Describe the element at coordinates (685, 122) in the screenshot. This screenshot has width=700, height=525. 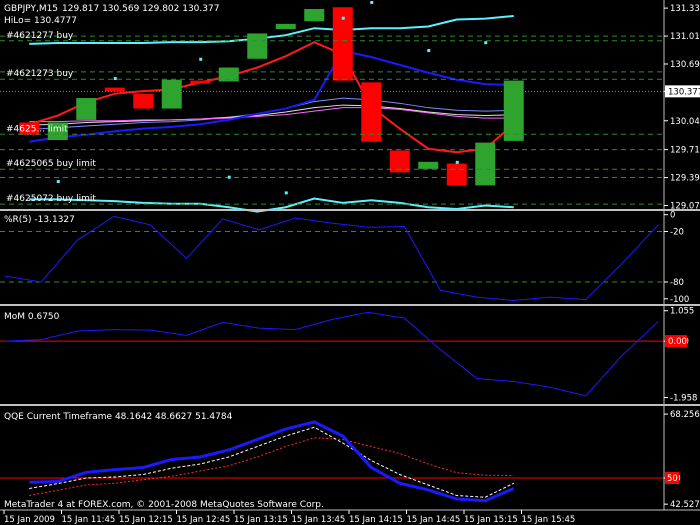
I see `y-tick-label: 130.040` at that location.